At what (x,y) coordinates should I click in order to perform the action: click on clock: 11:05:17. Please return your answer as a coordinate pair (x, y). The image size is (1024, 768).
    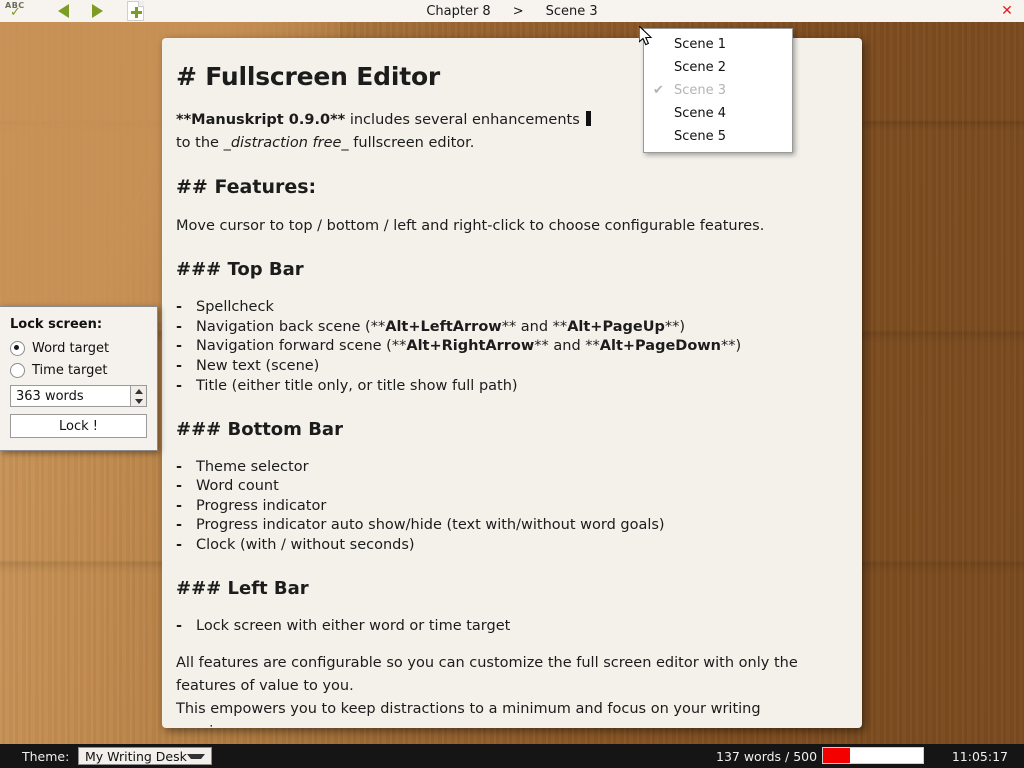
    Looking at the image, I should click on (979, 756).